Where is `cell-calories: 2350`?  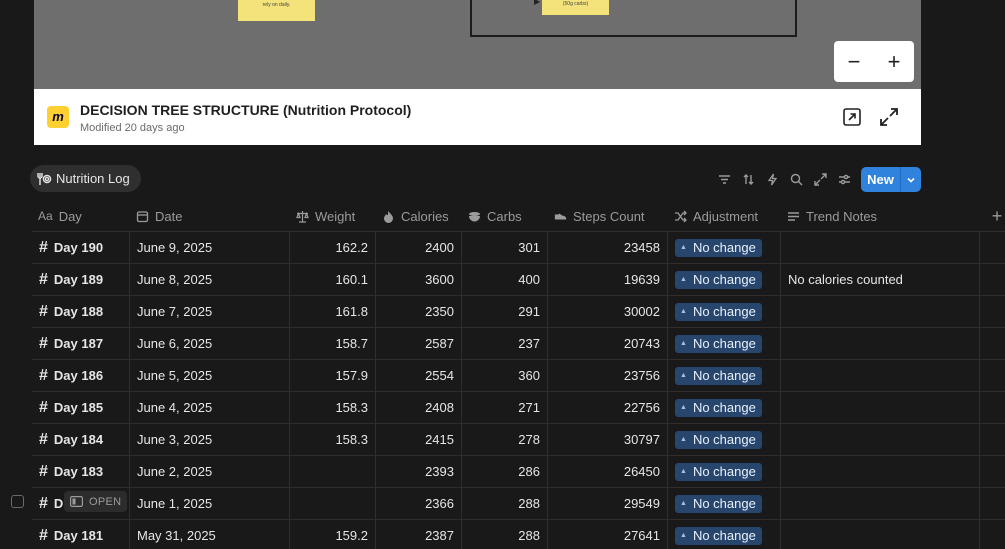 cell-calories: 2350 is located at coordinates (419, 311).